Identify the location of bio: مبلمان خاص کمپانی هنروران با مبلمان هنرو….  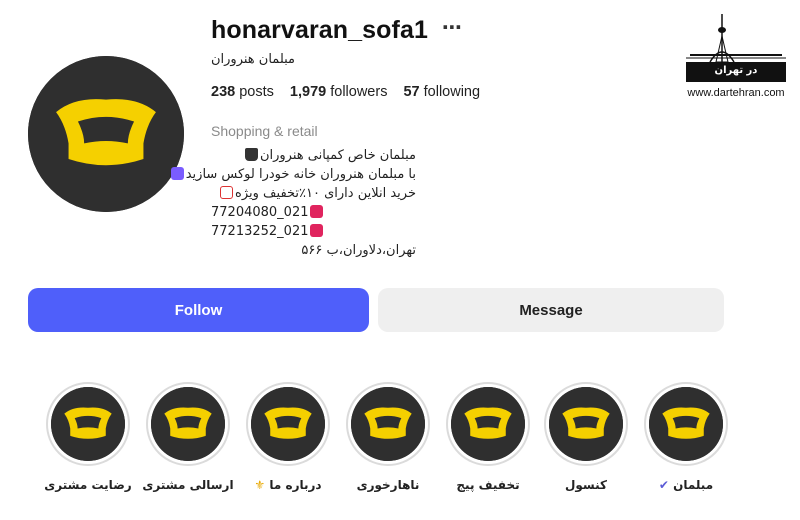
(320, 203).